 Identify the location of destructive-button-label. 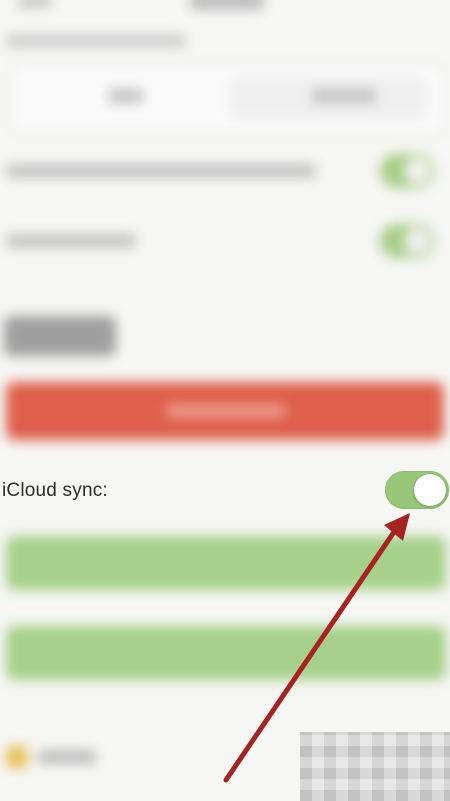
(226, 411).